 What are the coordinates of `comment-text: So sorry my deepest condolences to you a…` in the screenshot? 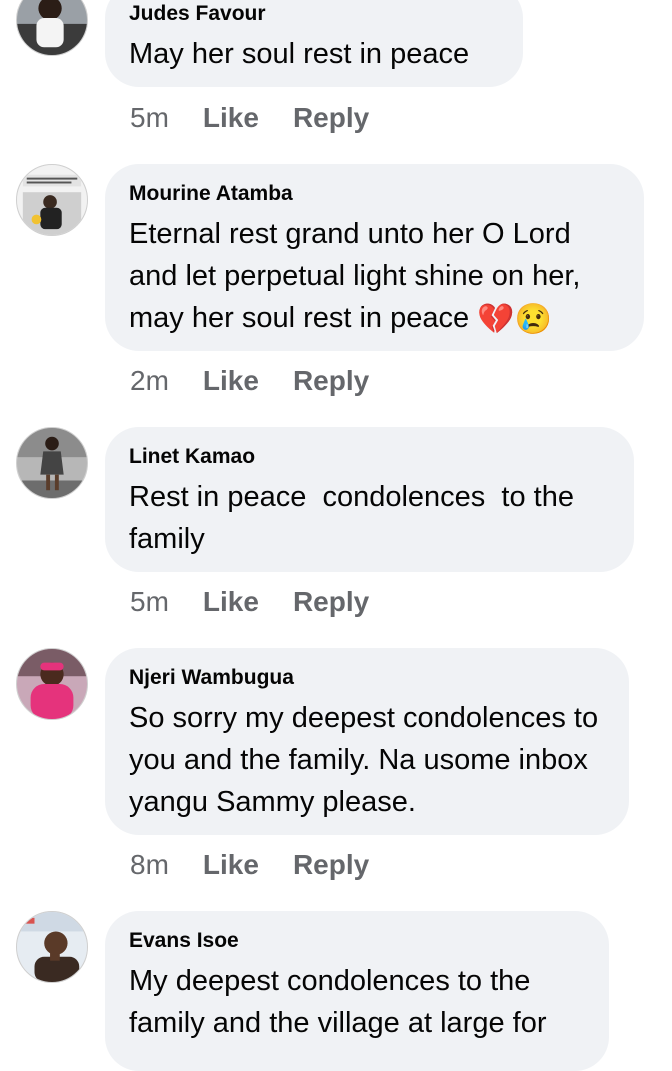 It's located at (364, 760).